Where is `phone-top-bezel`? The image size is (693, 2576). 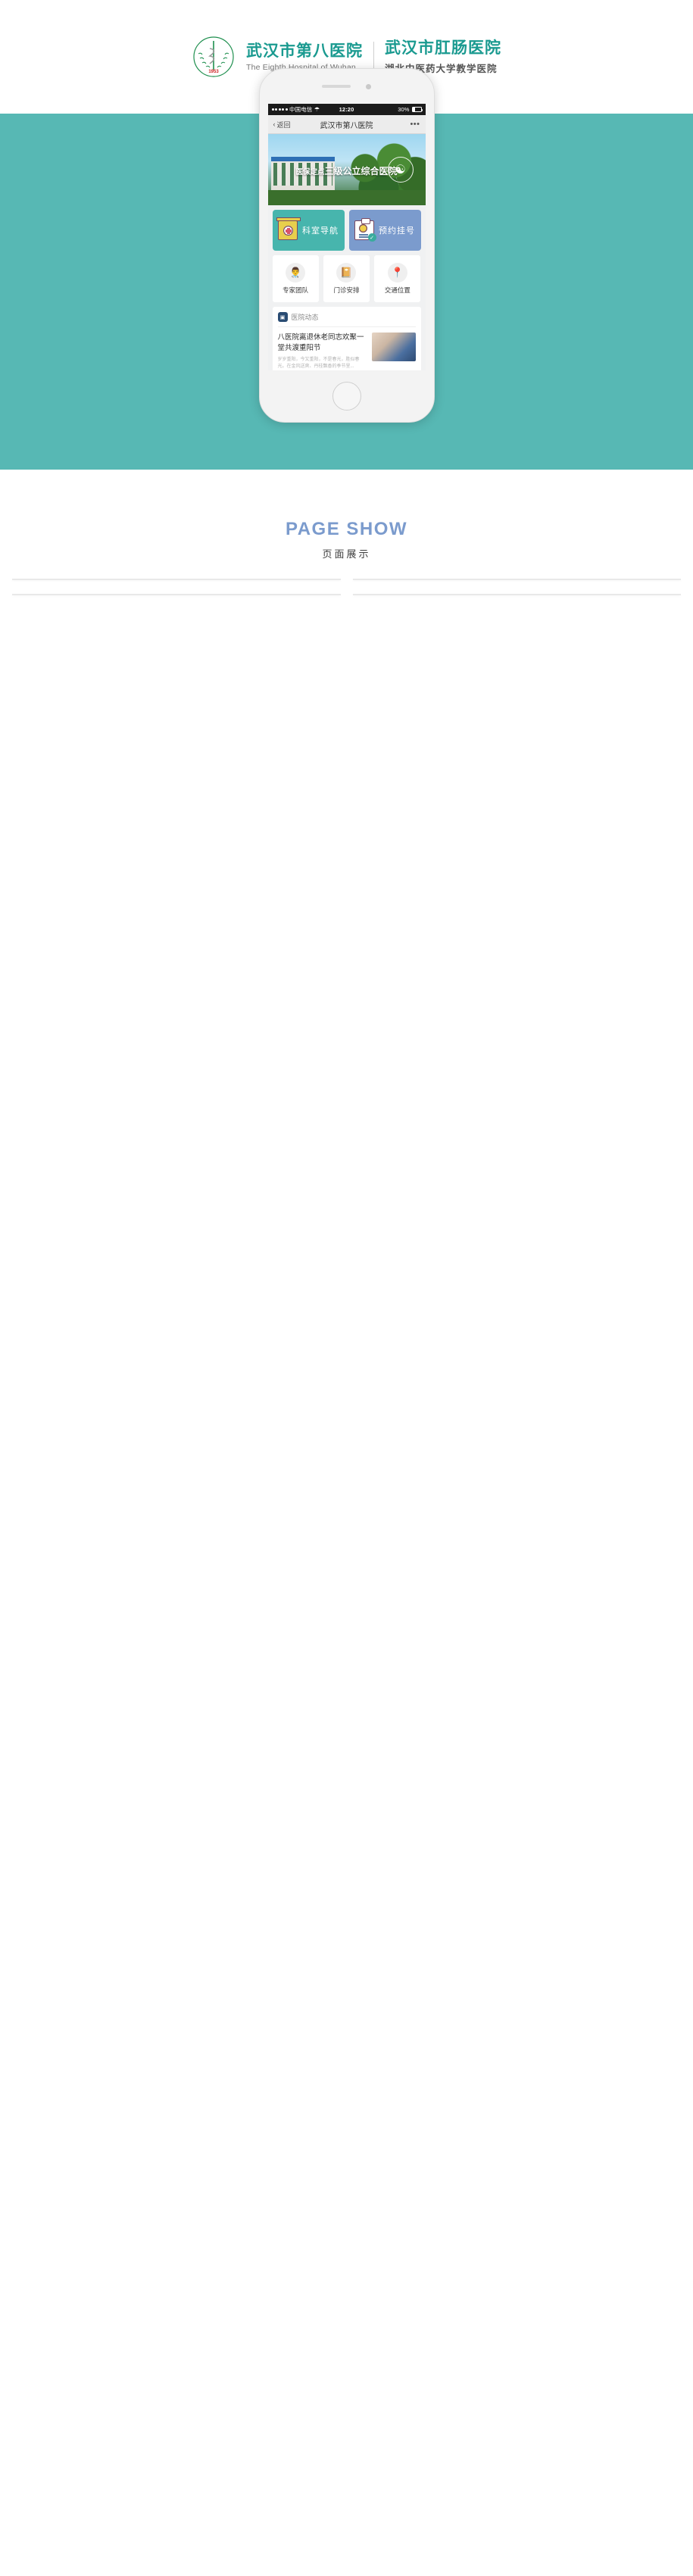
phone-top-bezel is located at coordinates (347, 87).